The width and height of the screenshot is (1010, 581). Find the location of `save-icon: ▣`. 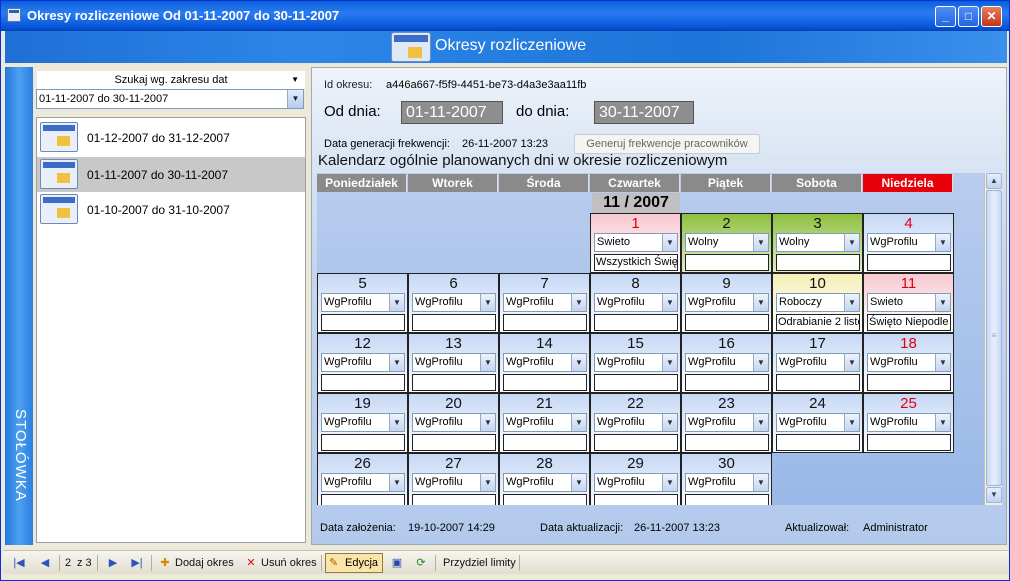

save-icon: ▣ is located at coordinates (397, 563).